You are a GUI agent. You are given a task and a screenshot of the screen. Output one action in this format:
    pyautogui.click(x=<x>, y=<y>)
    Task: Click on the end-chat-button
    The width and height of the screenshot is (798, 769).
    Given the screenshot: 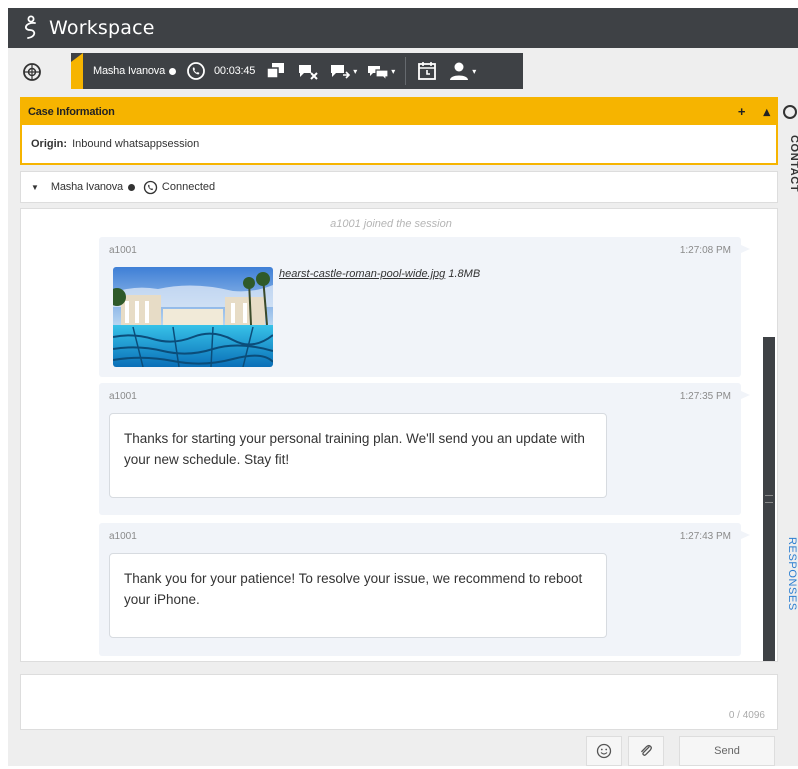 What is the action you would take?
    pyautogui.click(x=308, y=71)
    